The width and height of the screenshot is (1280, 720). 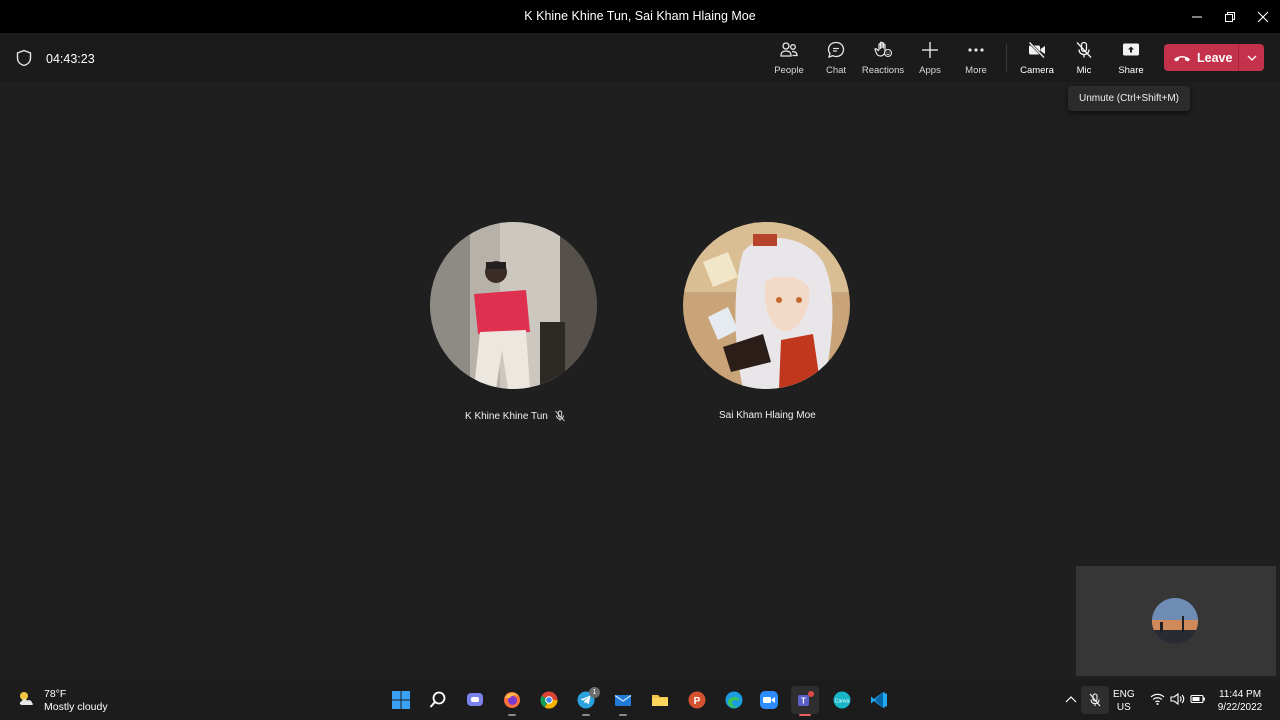 What do you see at coordinates (789, 59) in the screenshot?
I see `people-button: People` at bounding box center [789, 59].